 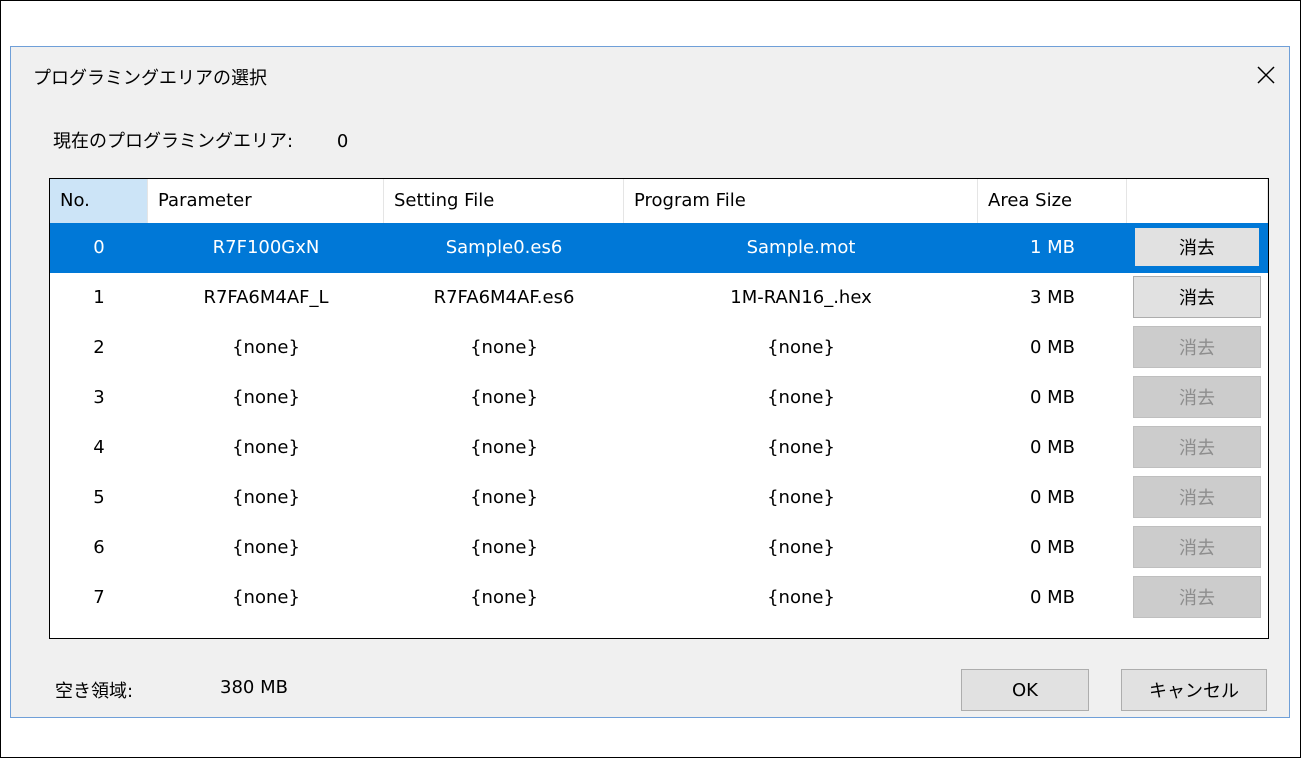 I want to click on table-row: 6 {none} {none} {none} 0 MB 消去, so click(x=659, y=548).